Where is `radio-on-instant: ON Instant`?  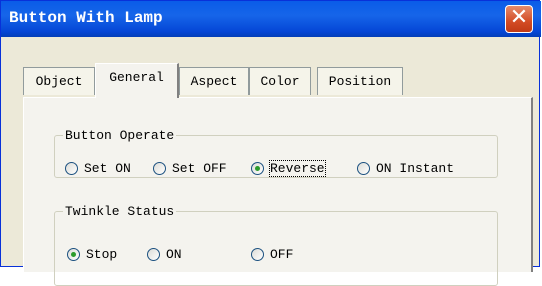
radio-on-instant: ON Instant is located at coordinates (405, 168).